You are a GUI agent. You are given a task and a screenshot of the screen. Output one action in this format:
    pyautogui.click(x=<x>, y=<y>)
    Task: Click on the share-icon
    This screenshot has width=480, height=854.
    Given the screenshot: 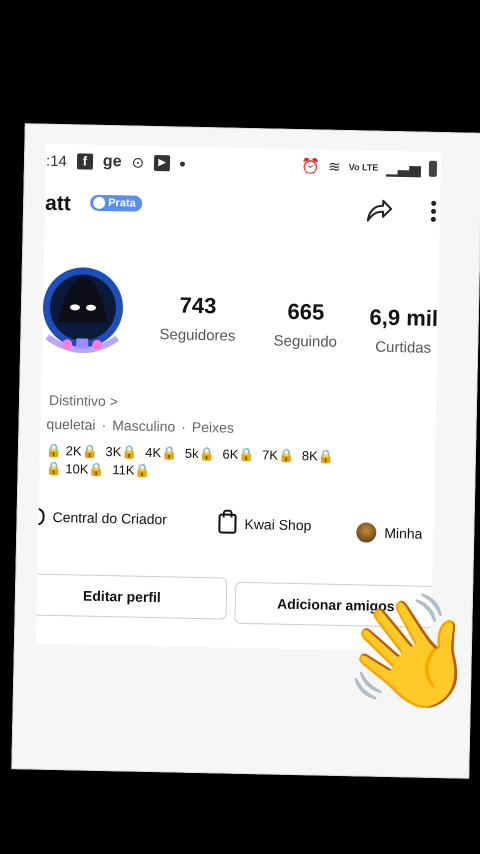 What is the action you would take?
    pyautogui.click(x=379, y=210)
    